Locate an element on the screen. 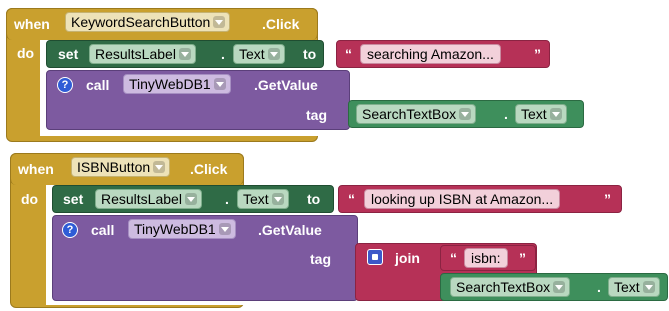  join-string-field: isbn: is located at coordinates (486, 258).